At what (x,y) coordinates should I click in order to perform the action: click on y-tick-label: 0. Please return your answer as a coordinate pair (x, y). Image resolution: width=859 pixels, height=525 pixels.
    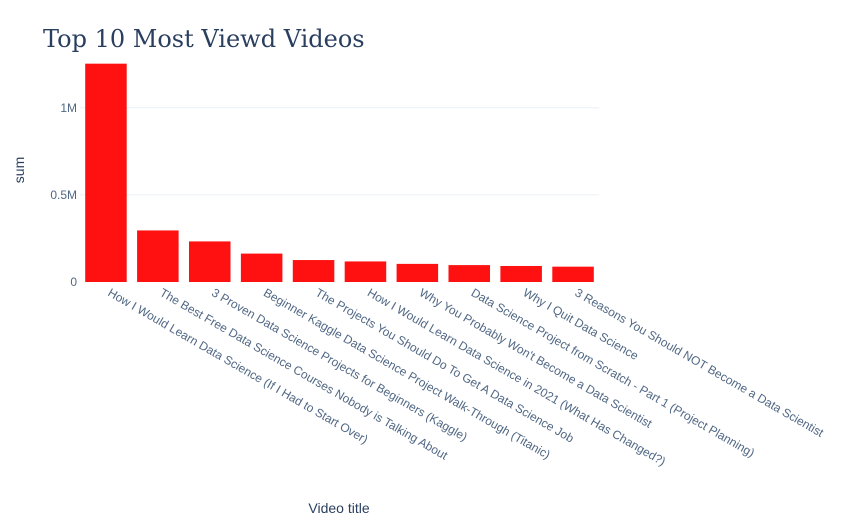
    Looking at the image, I should click on (73, 282).